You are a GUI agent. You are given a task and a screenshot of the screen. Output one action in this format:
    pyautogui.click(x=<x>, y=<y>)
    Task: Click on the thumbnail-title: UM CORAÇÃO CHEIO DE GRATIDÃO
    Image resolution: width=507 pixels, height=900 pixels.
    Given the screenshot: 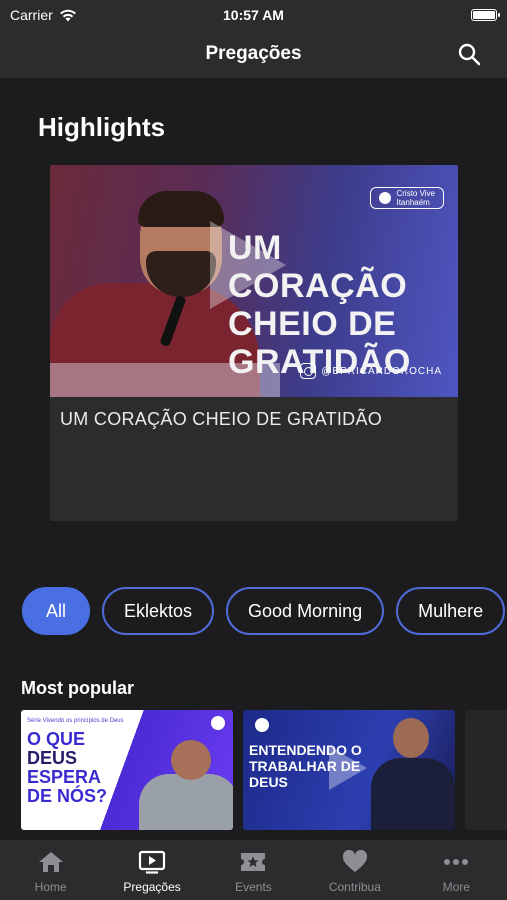 What is the action you would take?
    pyautogui.click(x=339, y=305)
    